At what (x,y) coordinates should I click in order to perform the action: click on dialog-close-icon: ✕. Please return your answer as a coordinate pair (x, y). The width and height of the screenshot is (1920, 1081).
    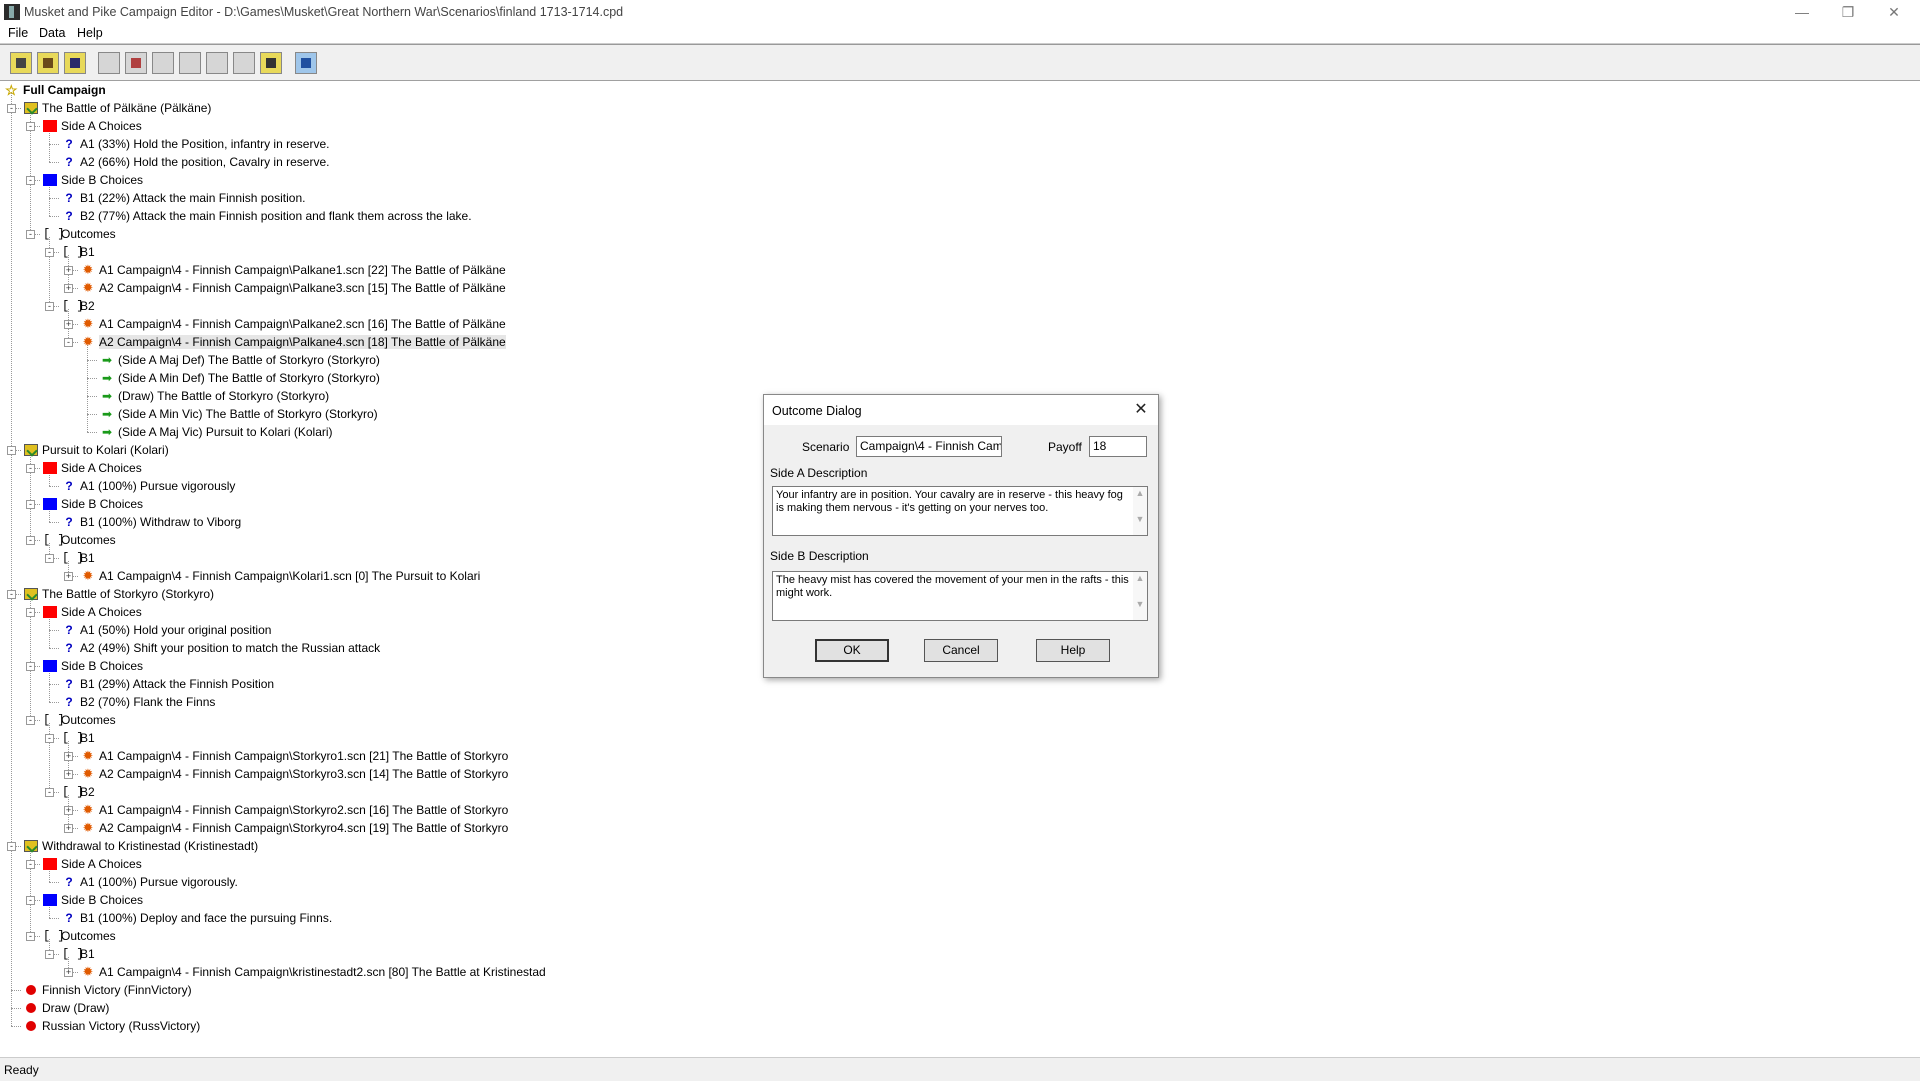
    Looking at the image, I should click on (1141, 410).